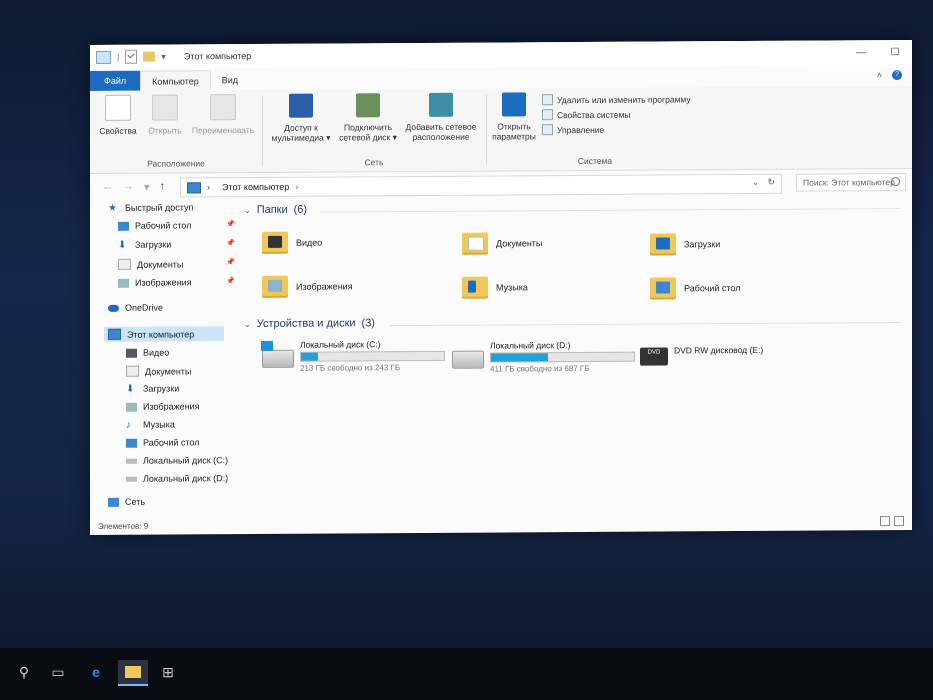 This screenshot has height=700, width=933. What do you see at coordinates (292, 242) in the screenshot?
I see `folder-videos: Видео` at bounding box center [292, 242].